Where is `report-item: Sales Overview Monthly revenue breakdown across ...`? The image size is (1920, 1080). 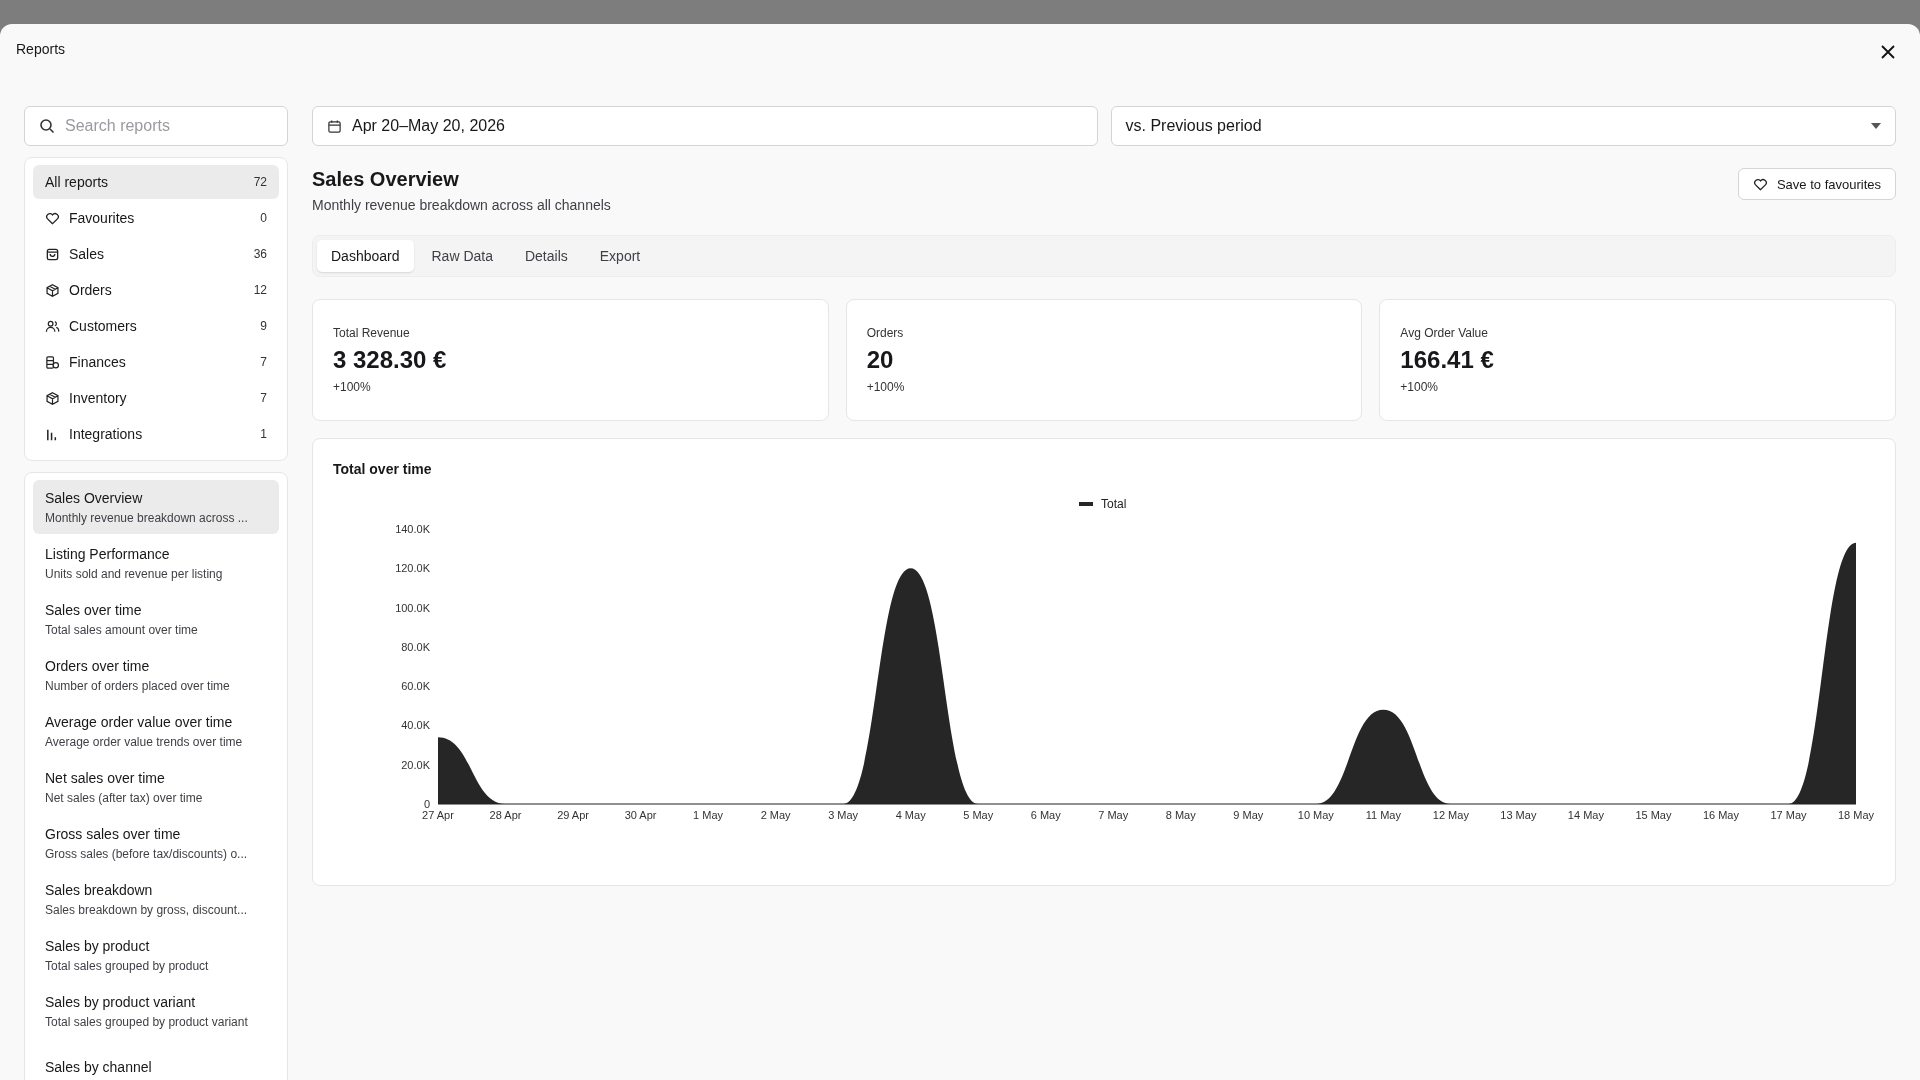
report-item: Sales Overview Monthly revenue breakdown across ... is located at coordinates (156, 507).